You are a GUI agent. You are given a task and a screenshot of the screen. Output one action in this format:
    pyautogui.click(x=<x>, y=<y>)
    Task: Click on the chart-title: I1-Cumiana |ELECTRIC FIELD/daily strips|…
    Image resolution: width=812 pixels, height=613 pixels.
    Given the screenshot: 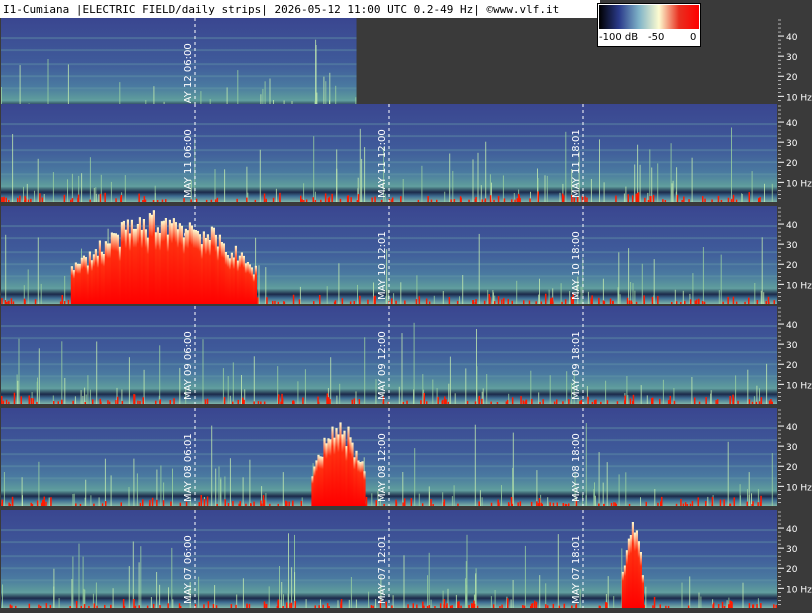 What is the action you would take?
    pyautogui.click(x=281, y=9)
    